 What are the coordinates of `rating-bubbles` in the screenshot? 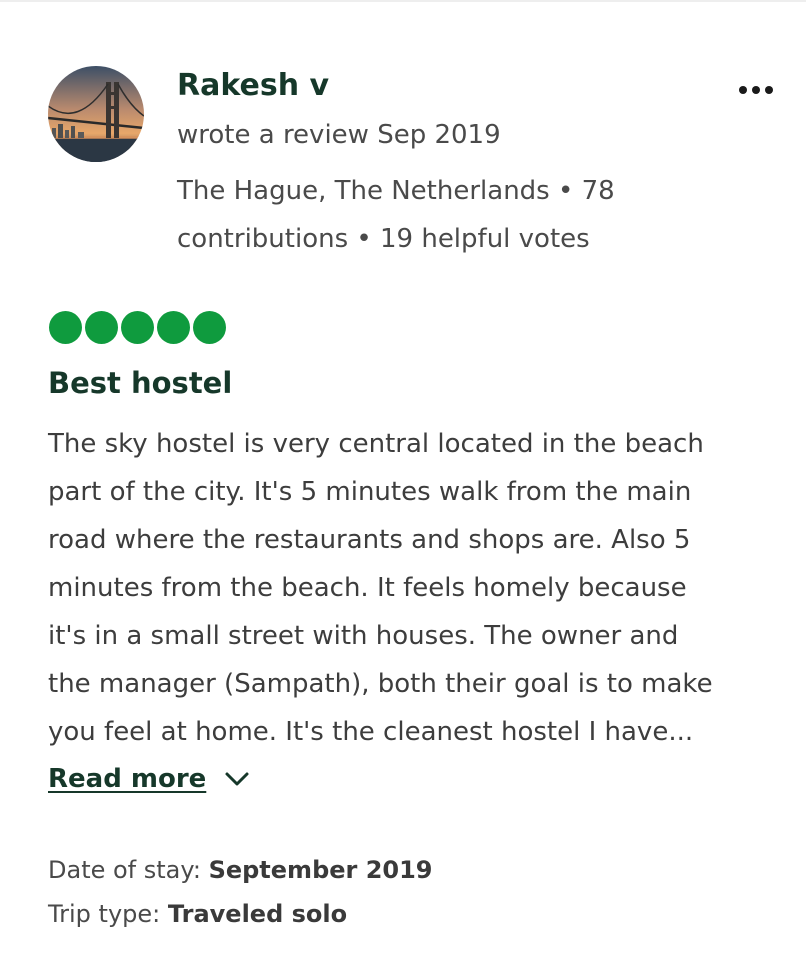 It's located at (137, 327).